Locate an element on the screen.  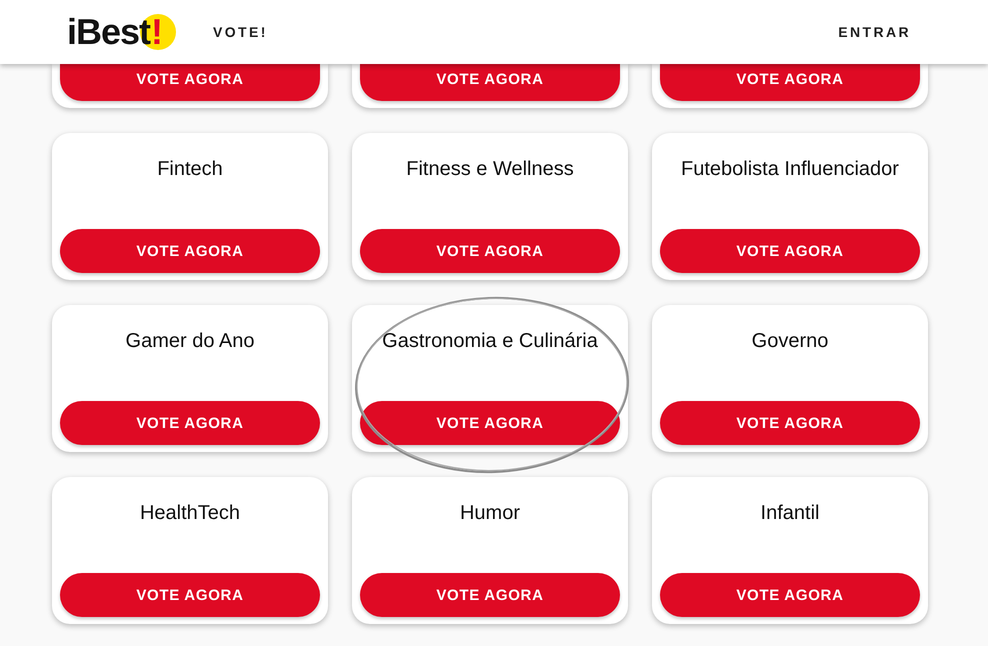
category-title: Gastronomia e Culinária is located at coordinates (490, 341).